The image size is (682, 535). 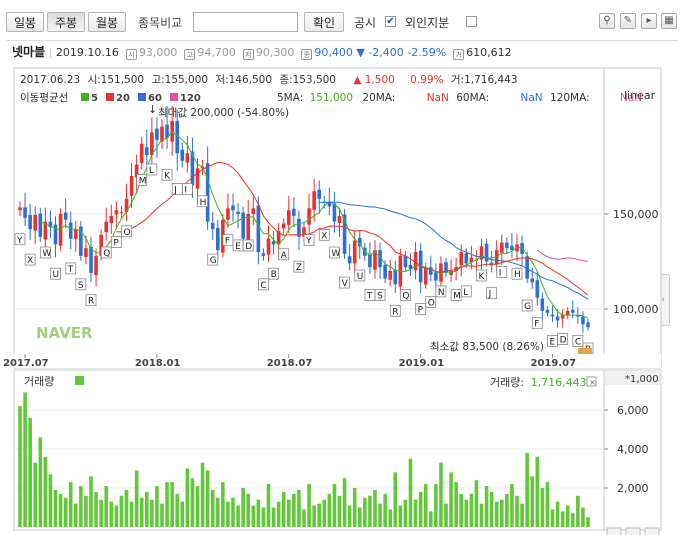 I want to click on zoom-out-button, so click(x=633, y=531).